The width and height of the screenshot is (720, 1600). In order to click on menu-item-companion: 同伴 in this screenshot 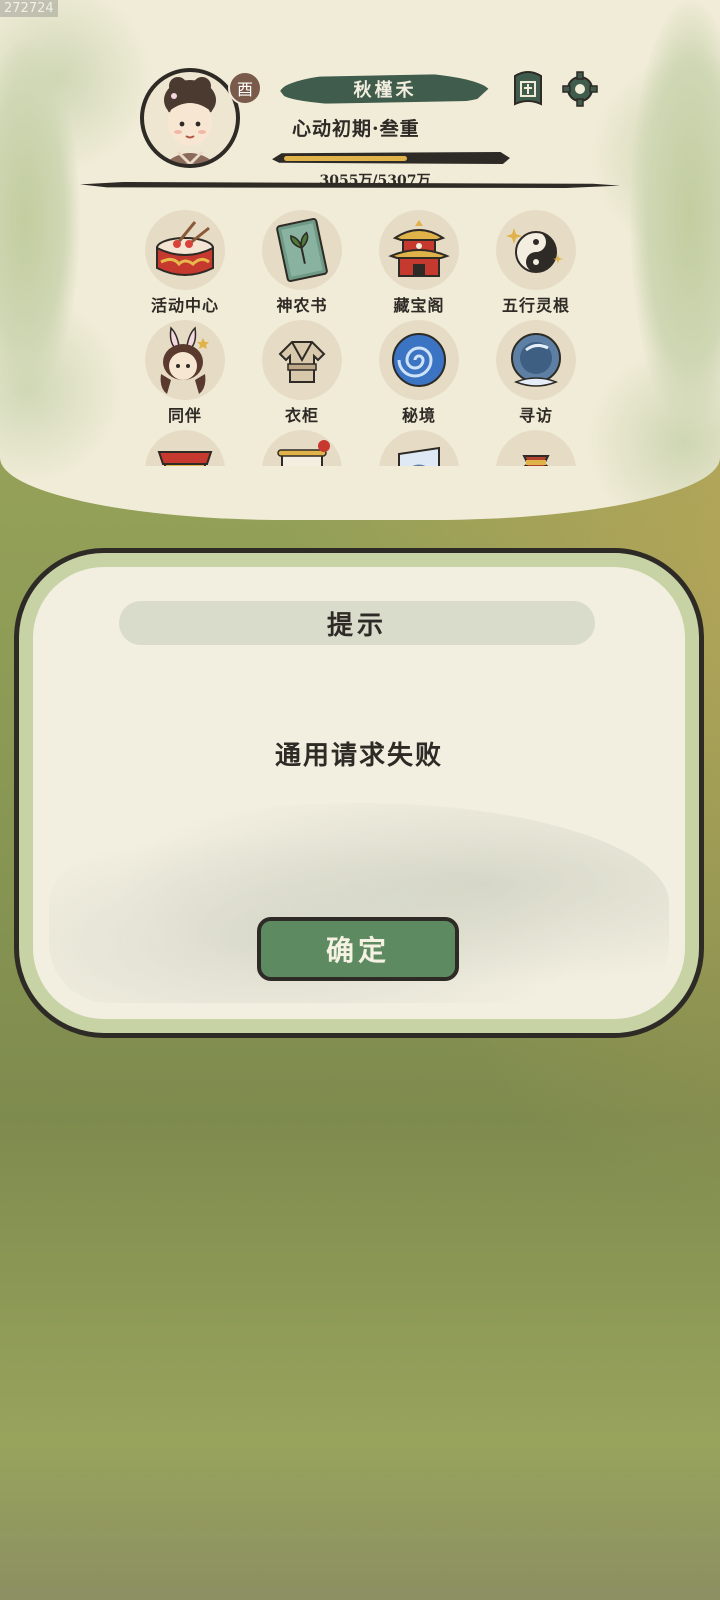, I will do `click(185, 375)`.